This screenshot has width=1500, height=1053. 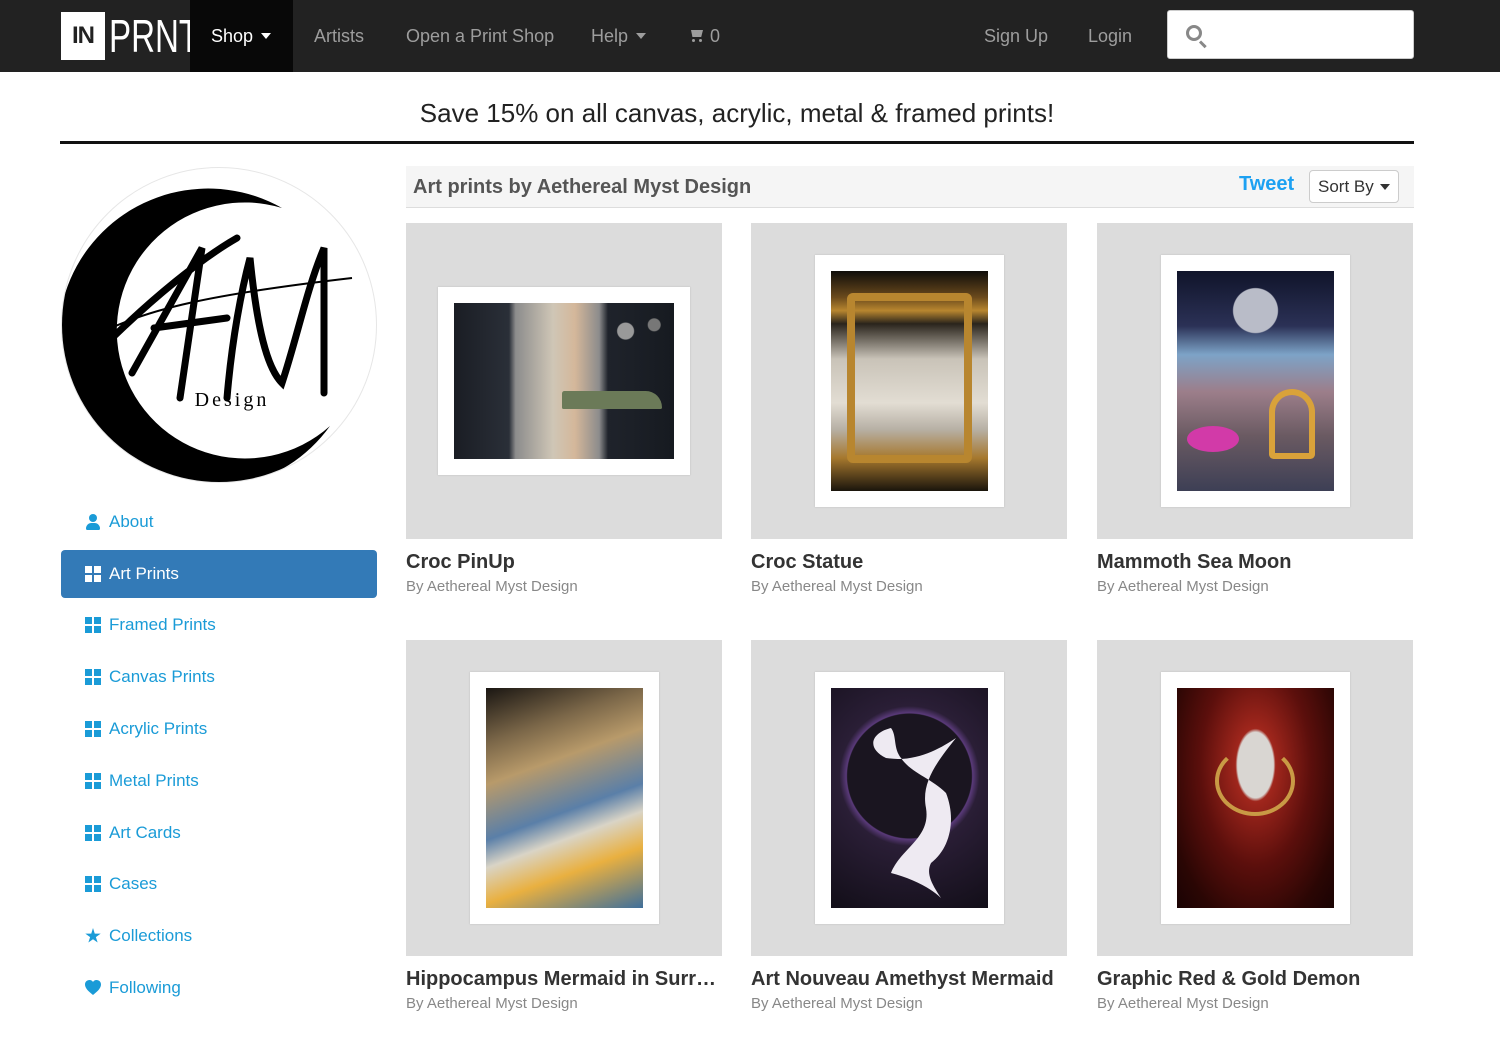 I want to click on nav-sign-up: Sign Up, so click(x=1016, y=36).